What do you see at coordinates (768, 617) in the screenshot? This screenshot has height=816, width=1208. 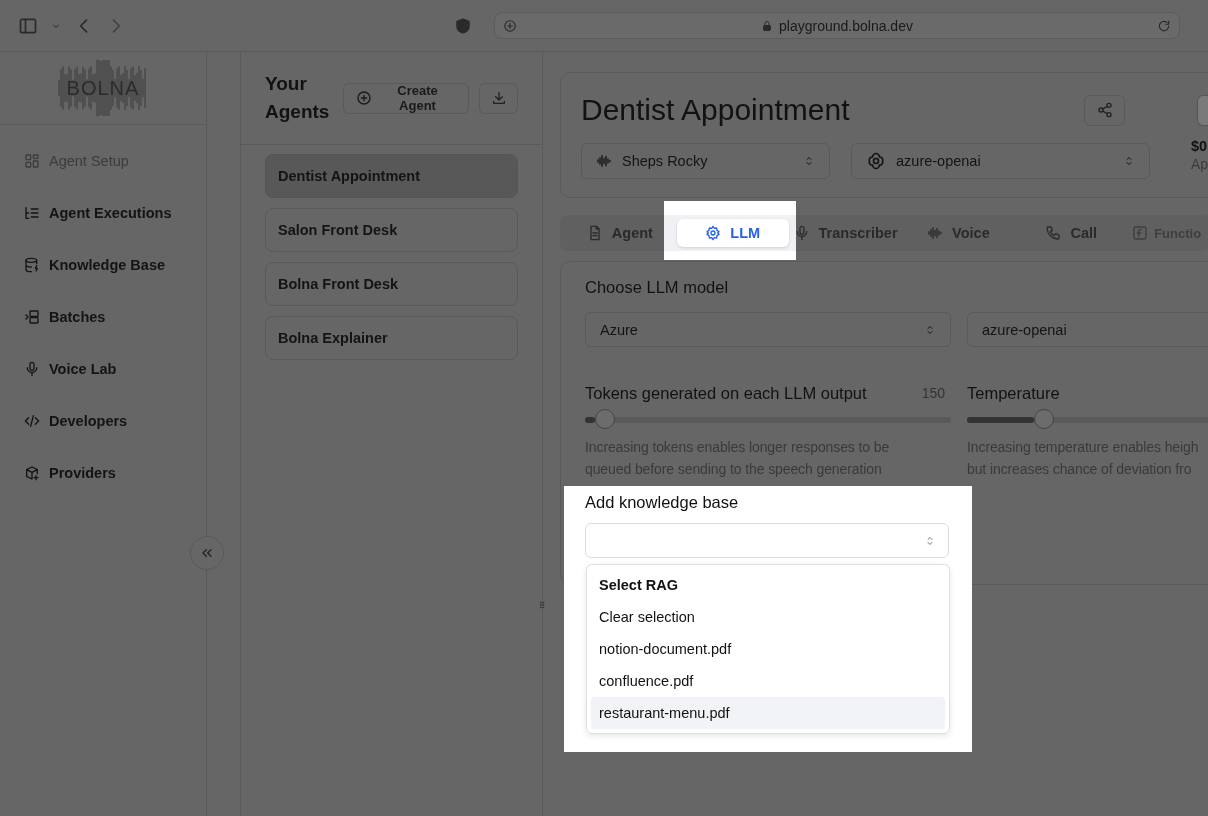 I see `menu-option: Clear selection` at bounding box center [768, 617].